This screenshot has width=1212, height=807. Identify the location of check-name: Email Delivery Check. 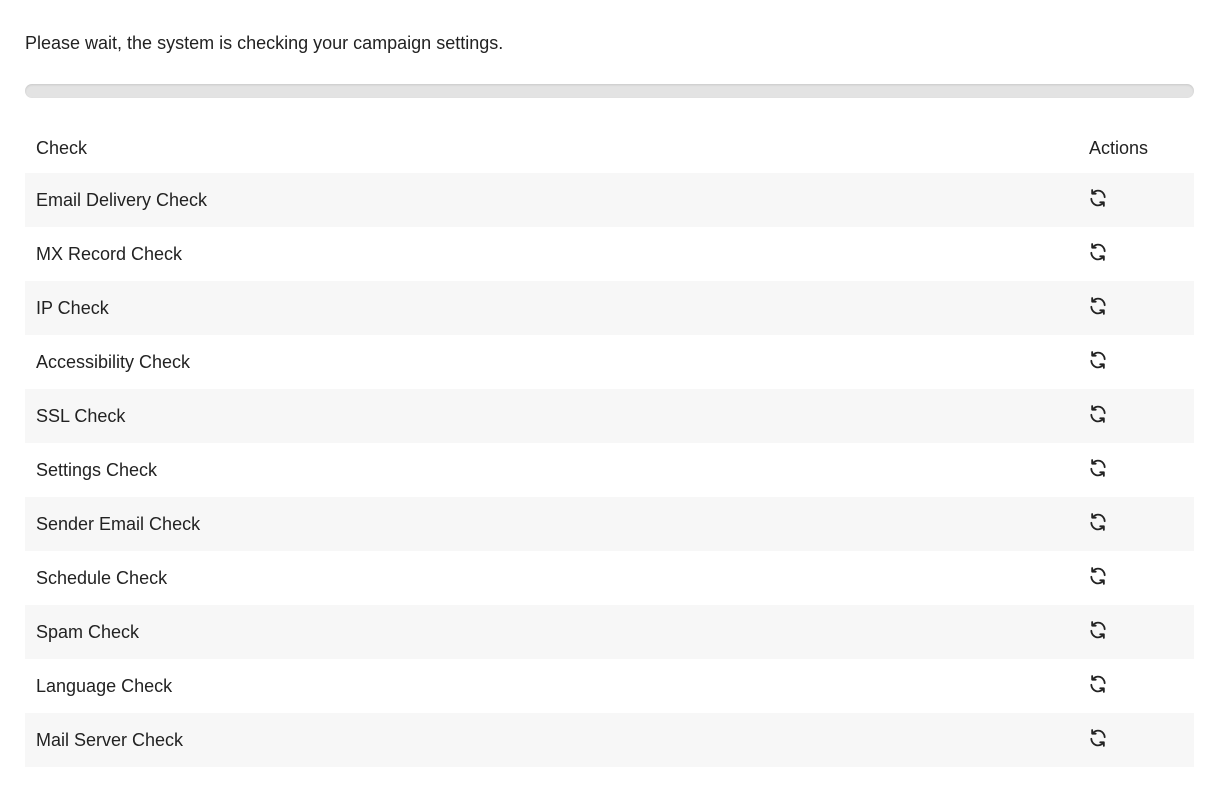
(122, 199).